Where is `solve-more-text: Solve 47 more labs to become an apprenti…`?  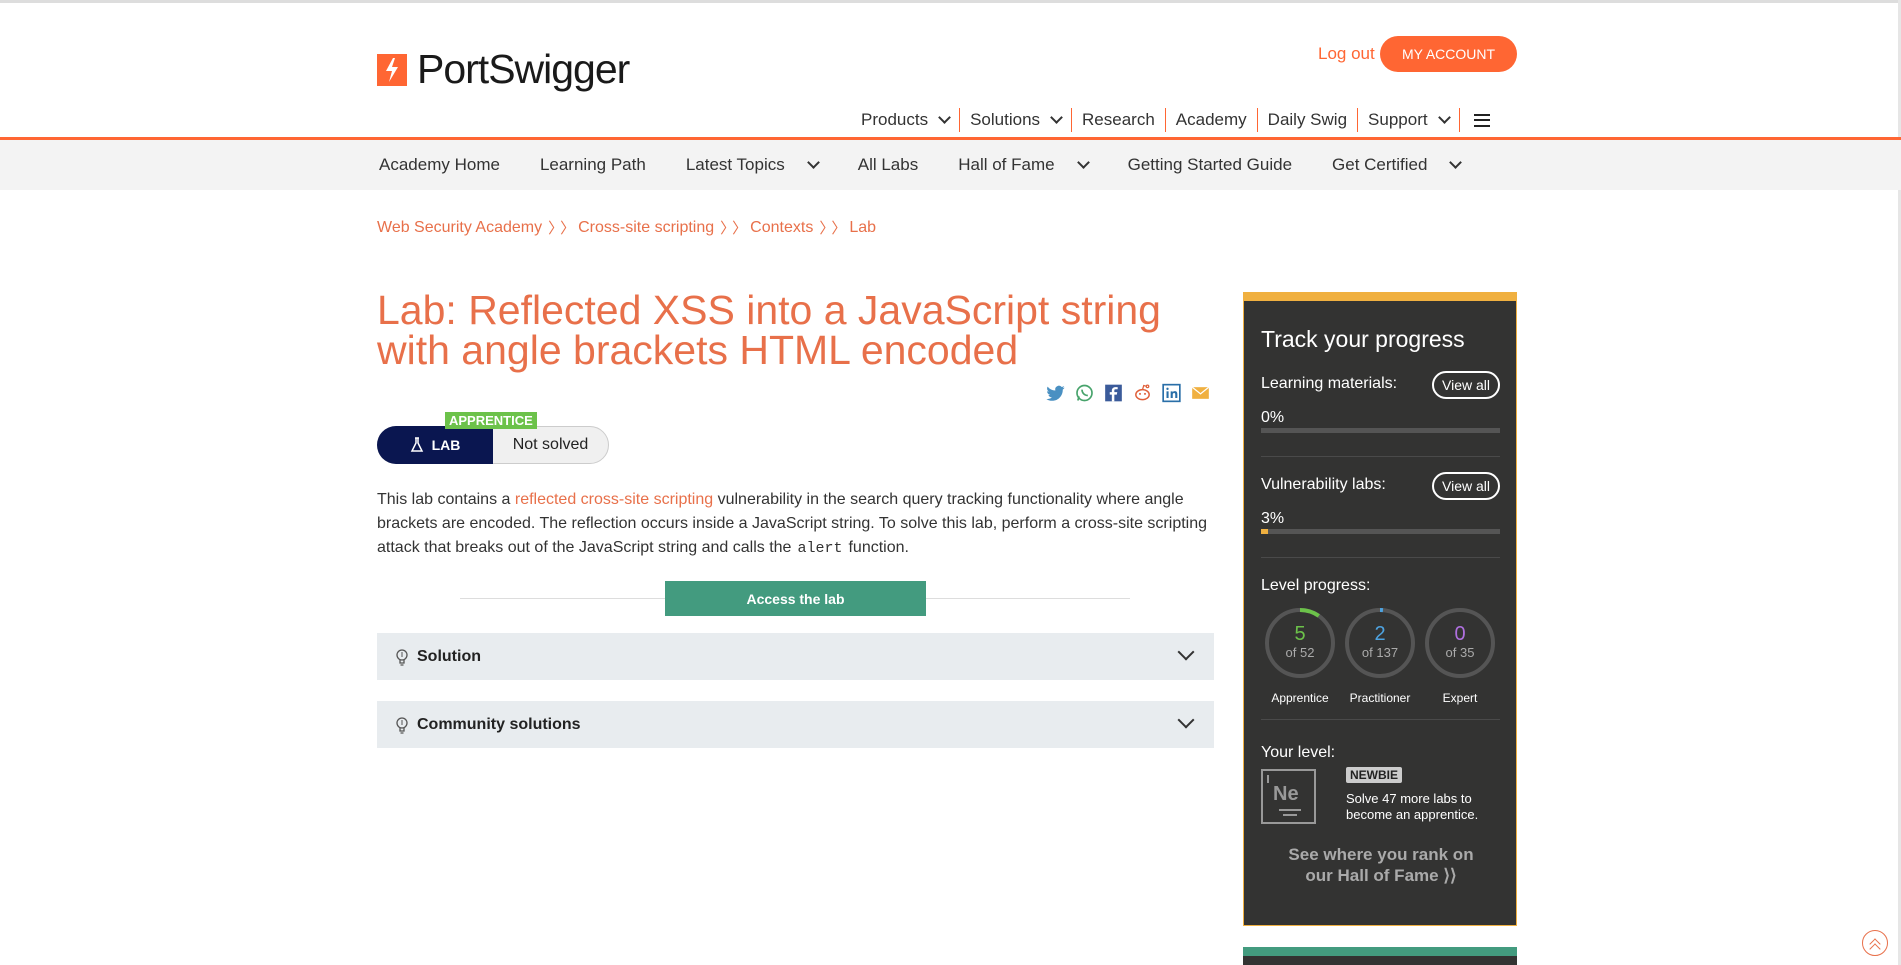 solve-more-text: Solve 47 more labs to become an apprenti… is located at coordinates (1412, 806).